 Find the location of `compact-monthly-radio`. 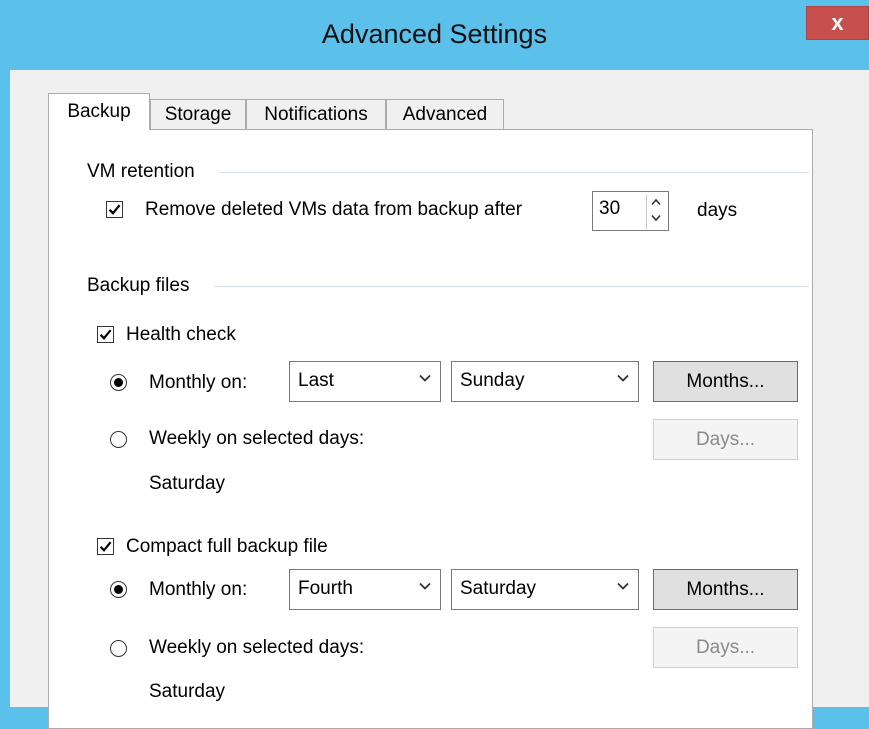

compact-monthly-radio is located at coordinates (118, 589).